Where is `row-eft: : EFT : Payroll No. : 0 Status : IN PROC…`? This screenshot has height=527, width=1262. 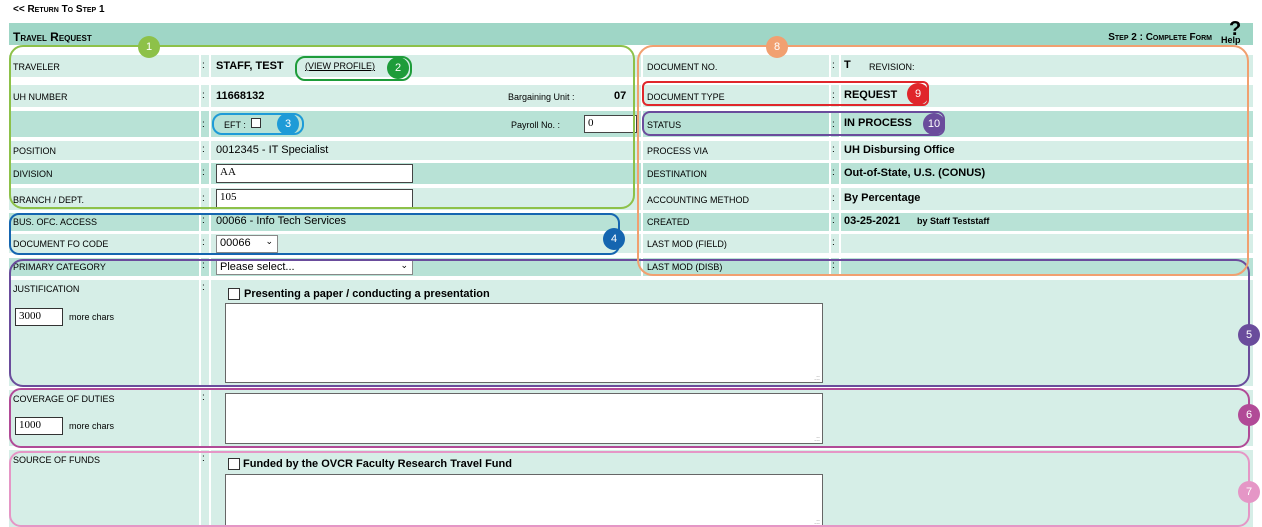
row-eft: : EFT : Payroll No. : 0 Status : IN PROC… is located at coordinates (631, 124).